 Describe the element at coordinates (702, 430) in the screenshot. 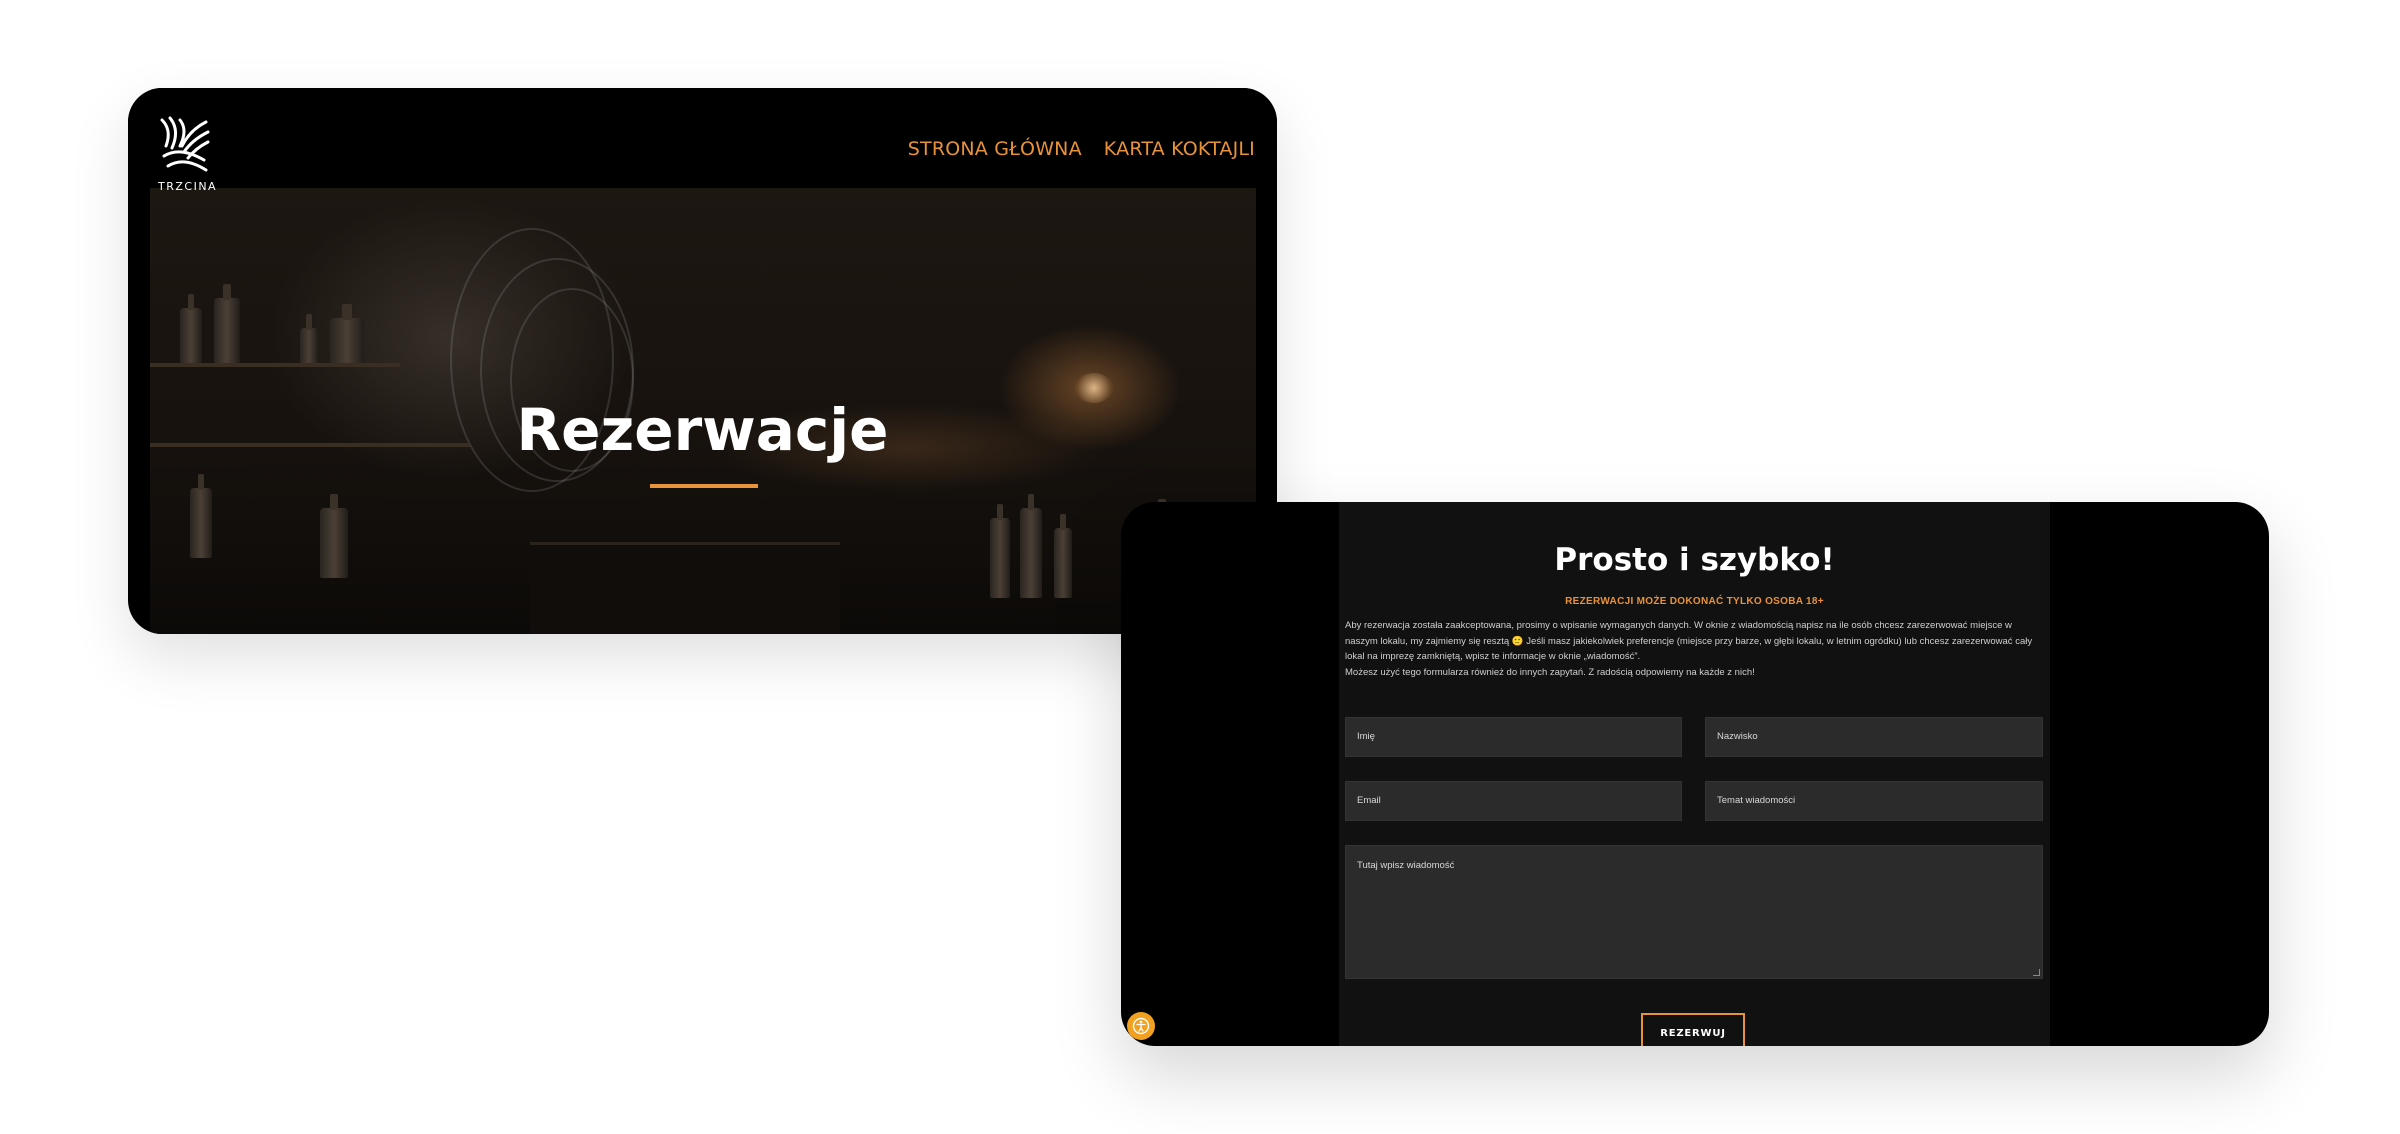

I see `page-title: Rezerwacje` at that location.